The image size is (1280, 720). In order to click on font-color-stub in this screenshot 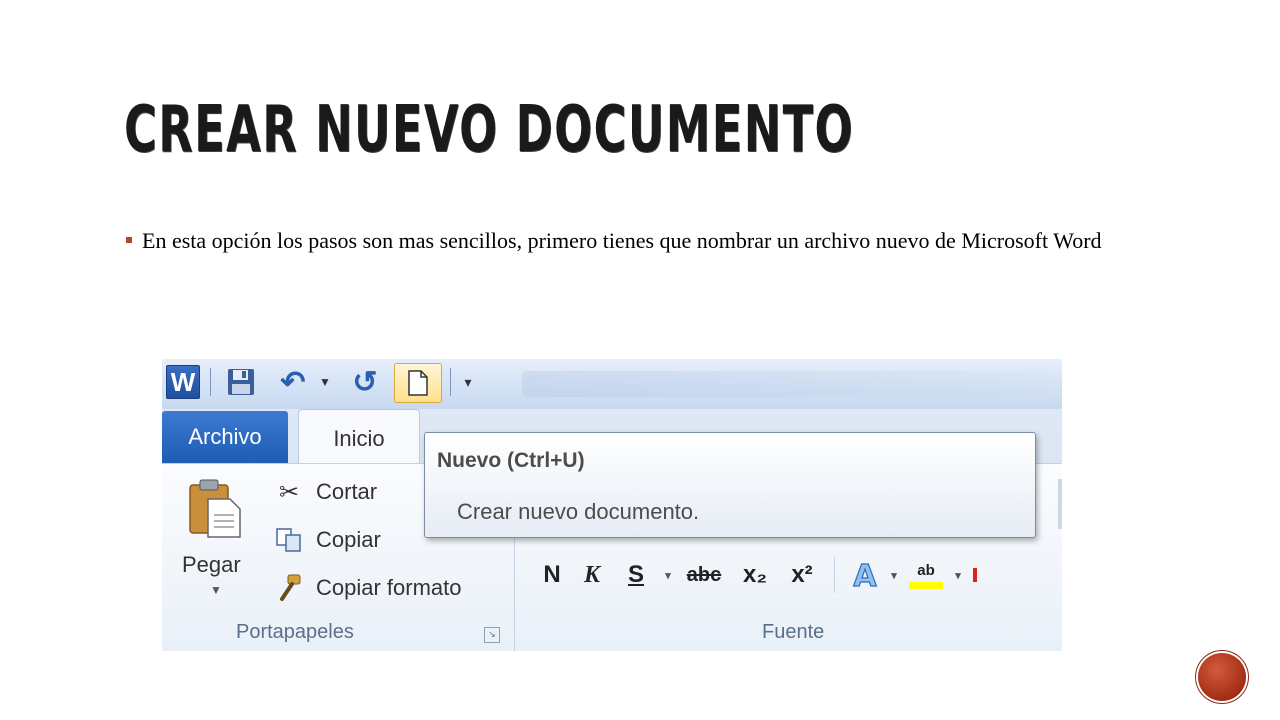, I will do `click(975, 575)`.